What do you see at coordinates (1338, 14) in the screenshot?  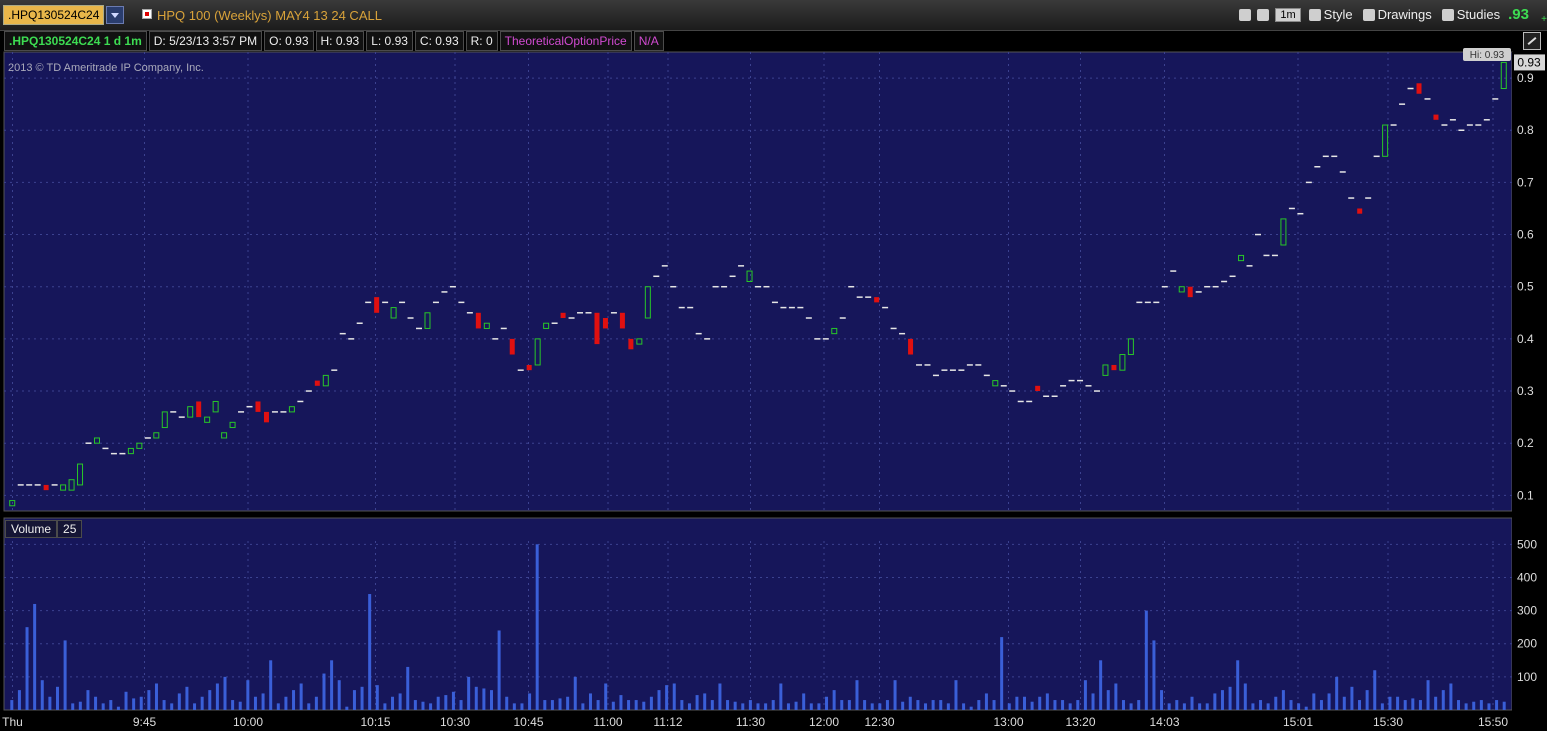 I see `style-label: Style` at bounding box center [1338, 14].